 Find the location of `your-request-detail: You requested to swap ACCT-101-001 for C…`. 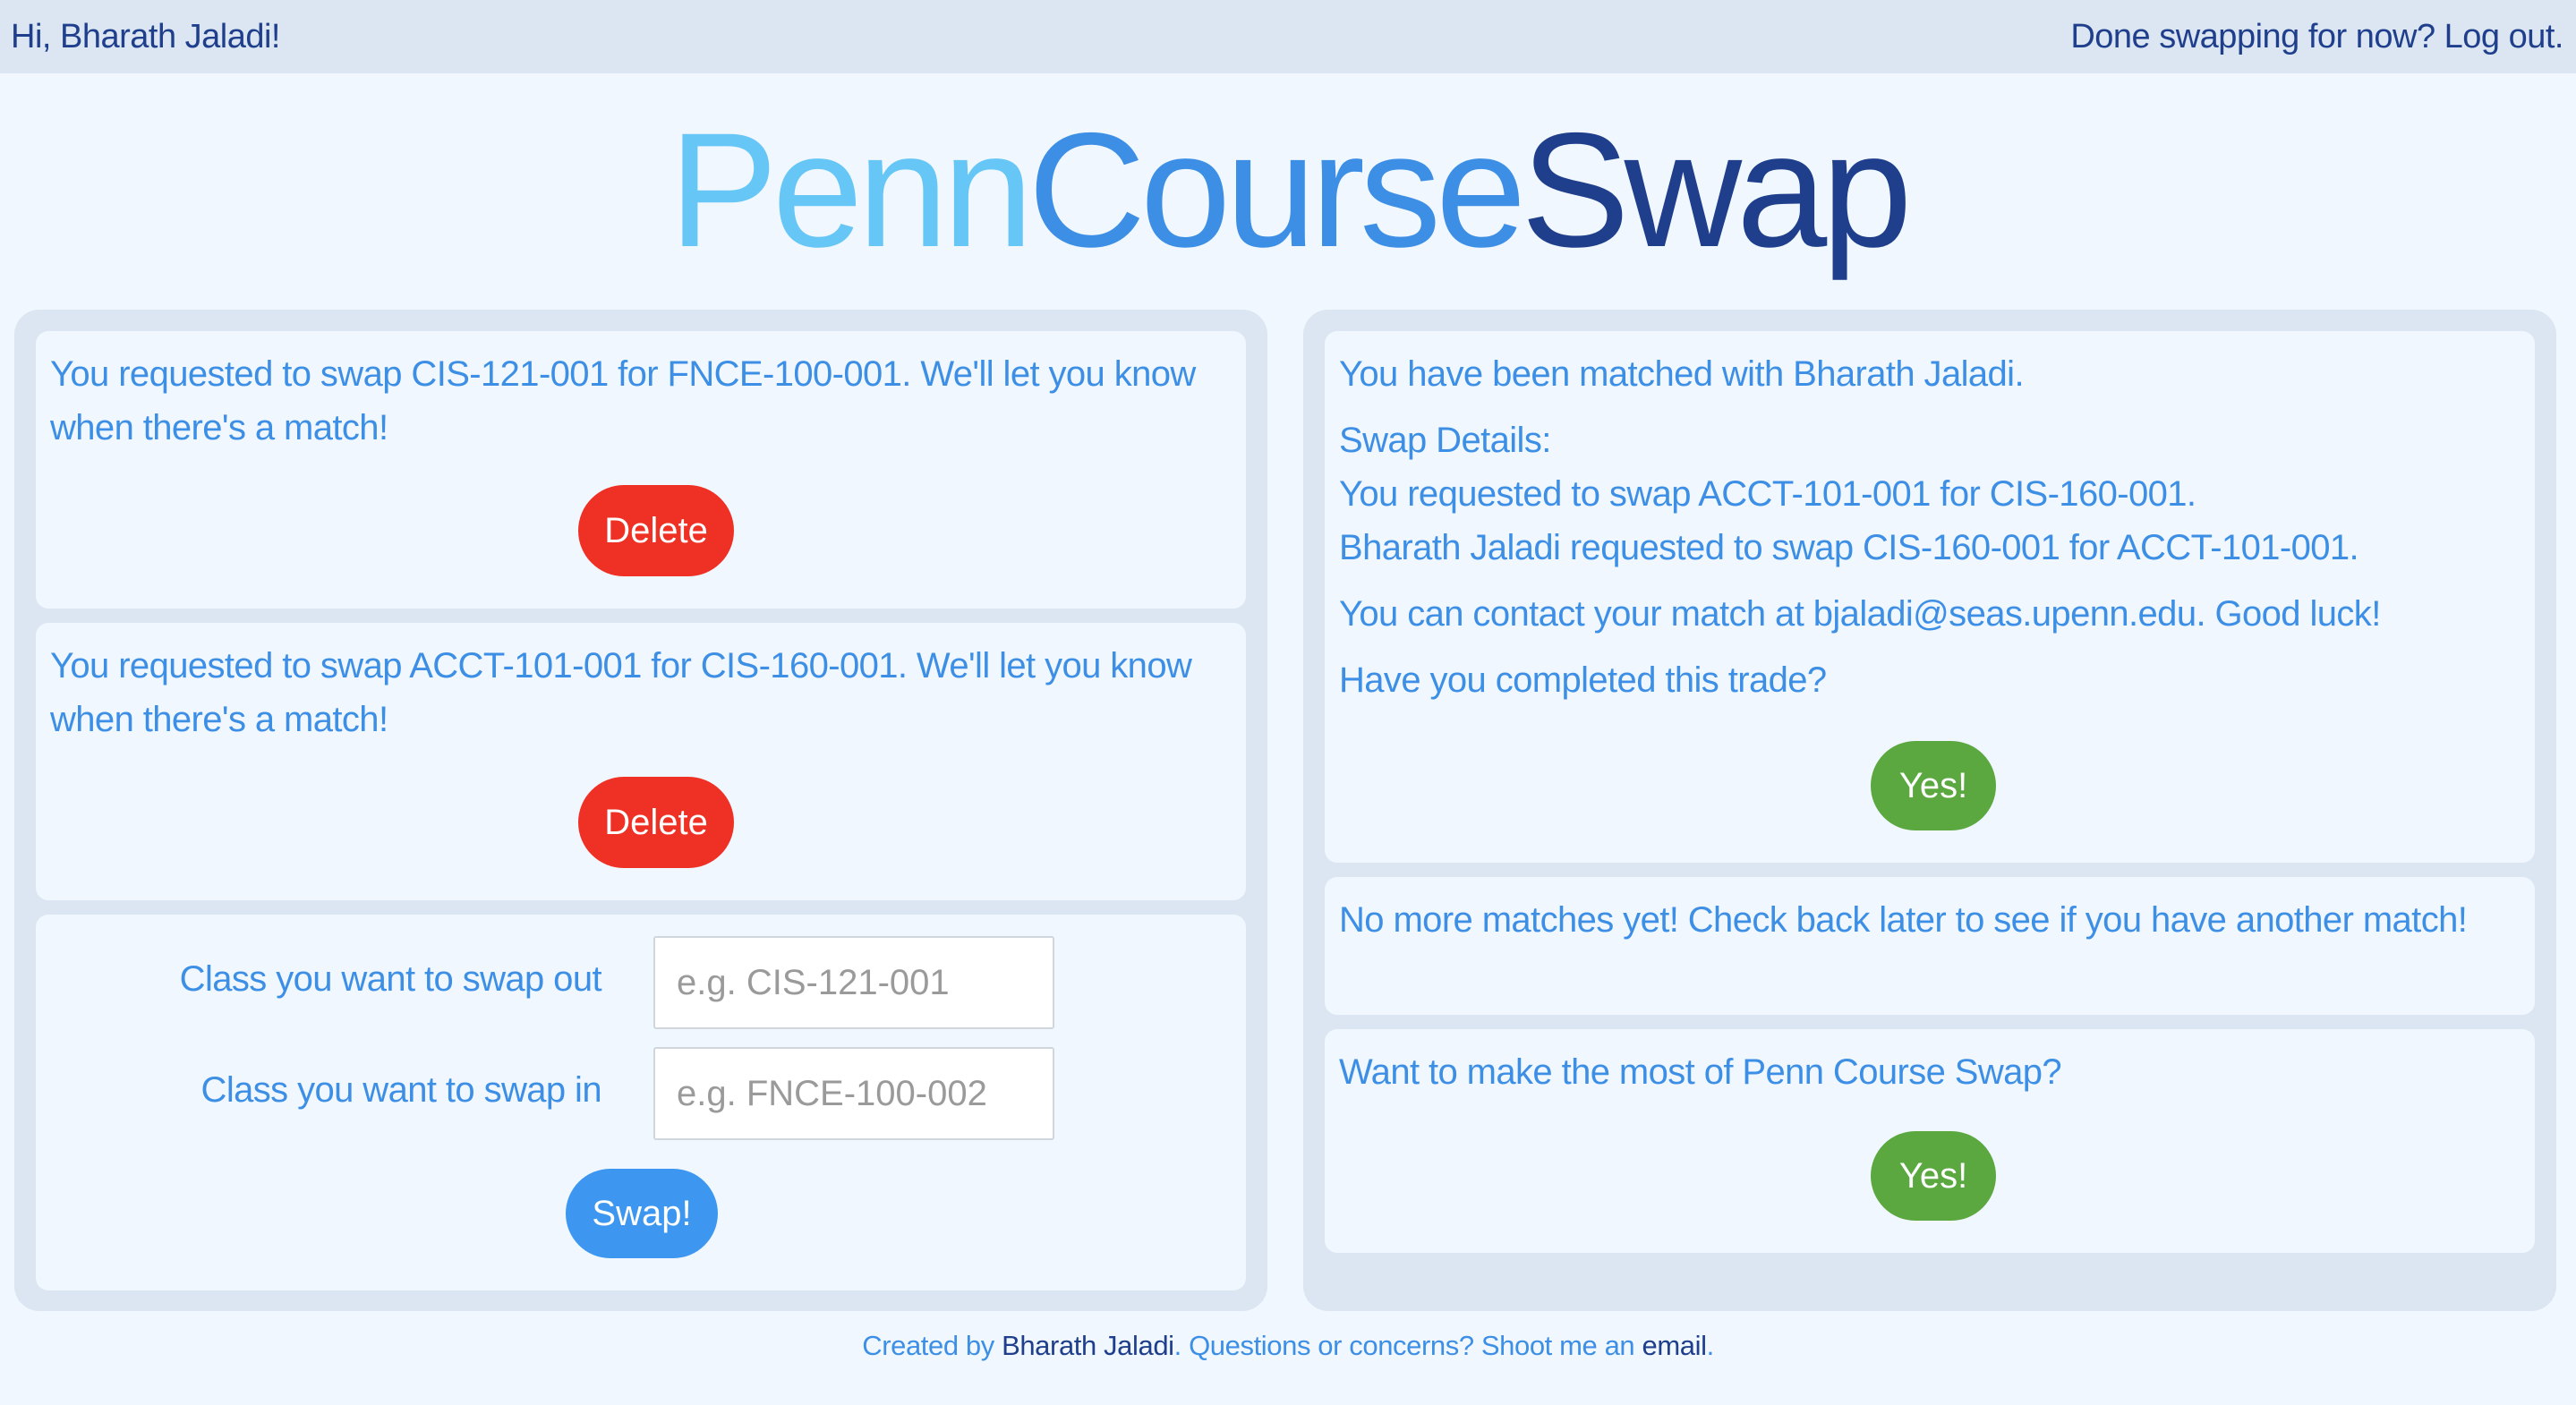

your-request-detail: You requested to swap ACCT-101-001 for C… is located at coordinates (1767, 494).